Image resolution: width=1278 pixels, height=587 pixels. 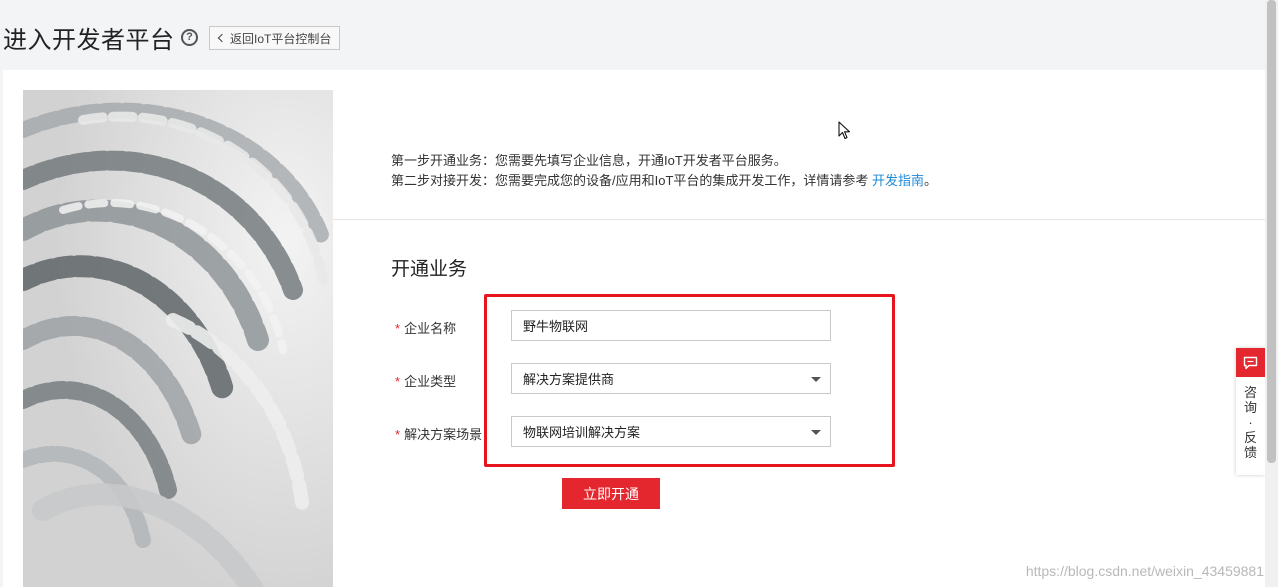 I want to click on page-title: 进入开发者平台, so click(x=89, y=40).